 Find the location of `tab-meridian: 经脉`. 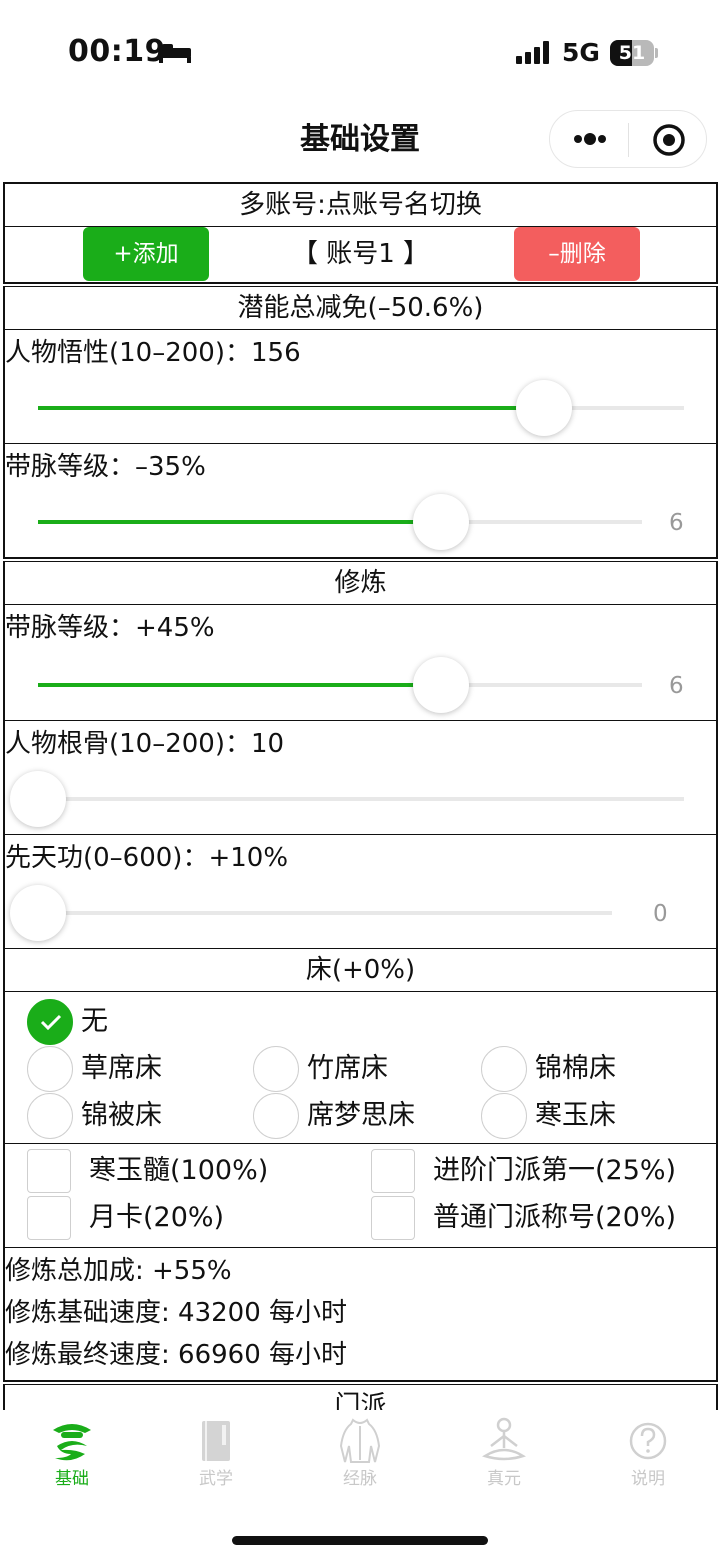

tab-meridian: 经脉 is located at coordinates (360, 1461).